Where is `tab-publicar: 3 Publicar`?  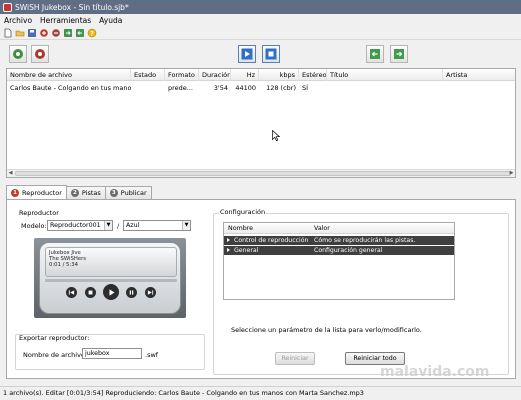
tab-publicar: 3 Publicar is located at coordinates (128, 192).